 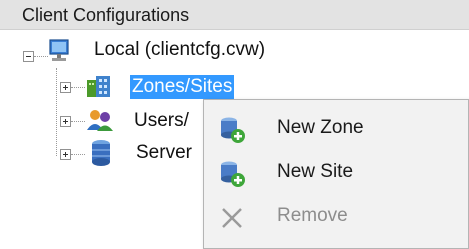 What do you see at coordinates (100, 120) in the screenshot?
I see `users-icon` at bounding box center [100, 120].